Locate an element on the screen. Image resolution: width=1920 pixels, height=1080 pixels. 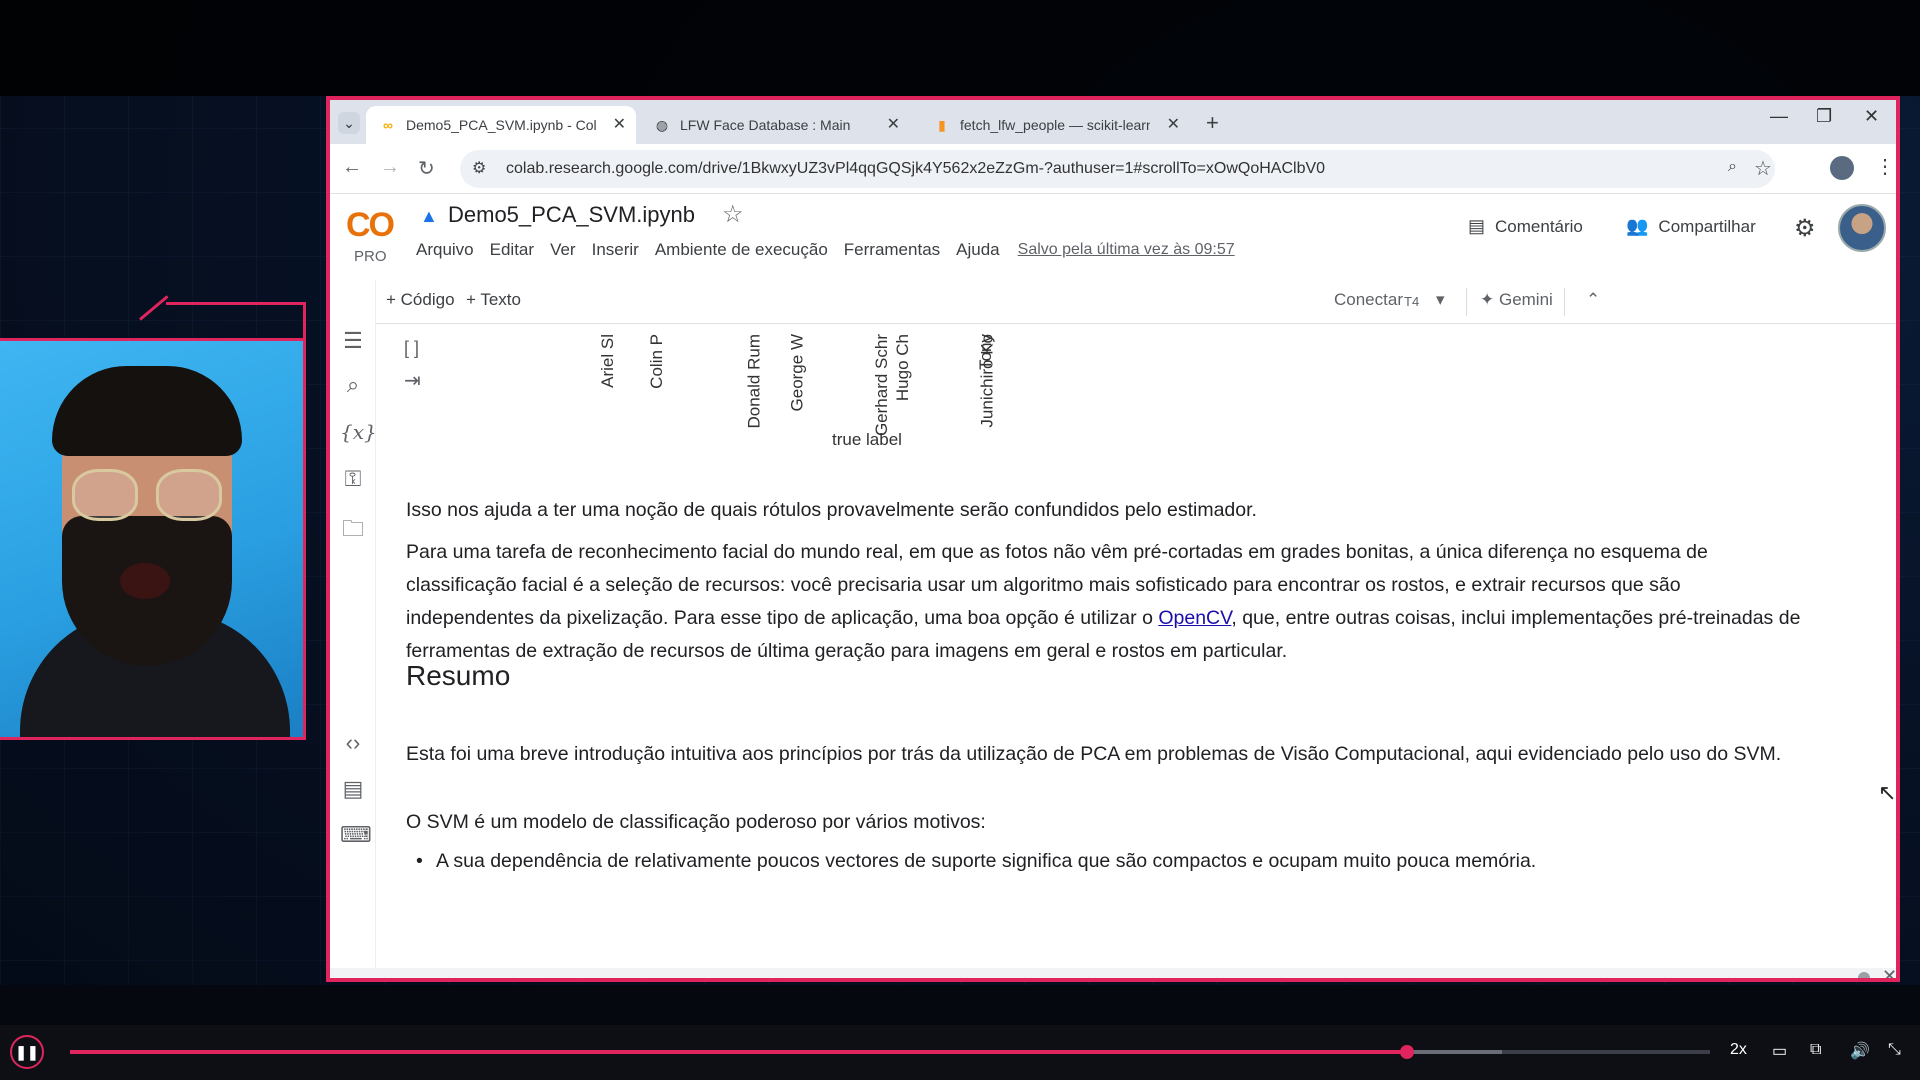
key-icon: ⚿ is located at coordinates (353, 479).